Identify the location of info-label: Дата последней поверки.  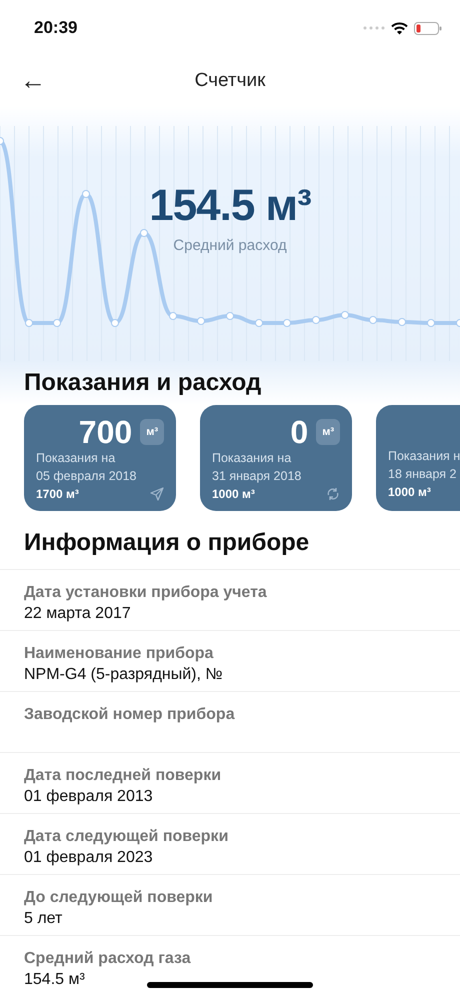
(123, 776).